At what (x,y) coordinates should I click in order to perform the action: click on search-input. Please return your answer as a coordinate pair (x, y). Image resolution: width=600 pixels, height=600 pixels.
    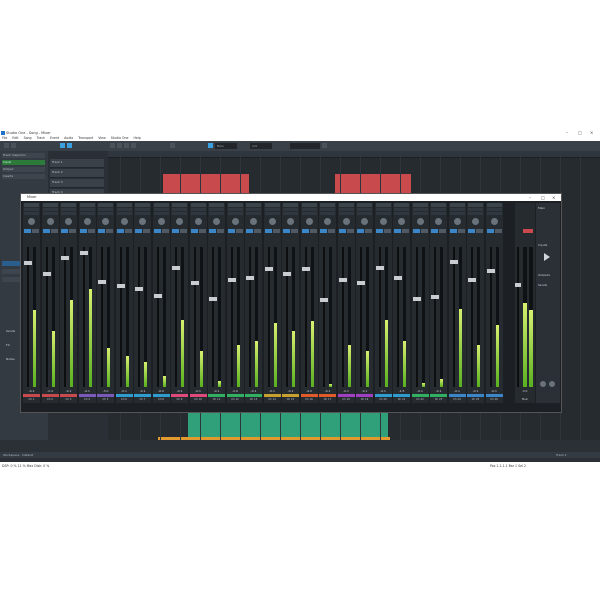
    Looking at the image, I should click on (305, 146).